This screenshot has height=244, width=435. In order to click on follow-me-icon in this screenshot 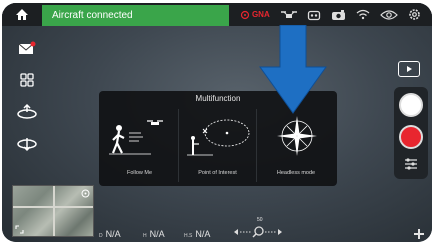, I will do `click(136, 137)`.